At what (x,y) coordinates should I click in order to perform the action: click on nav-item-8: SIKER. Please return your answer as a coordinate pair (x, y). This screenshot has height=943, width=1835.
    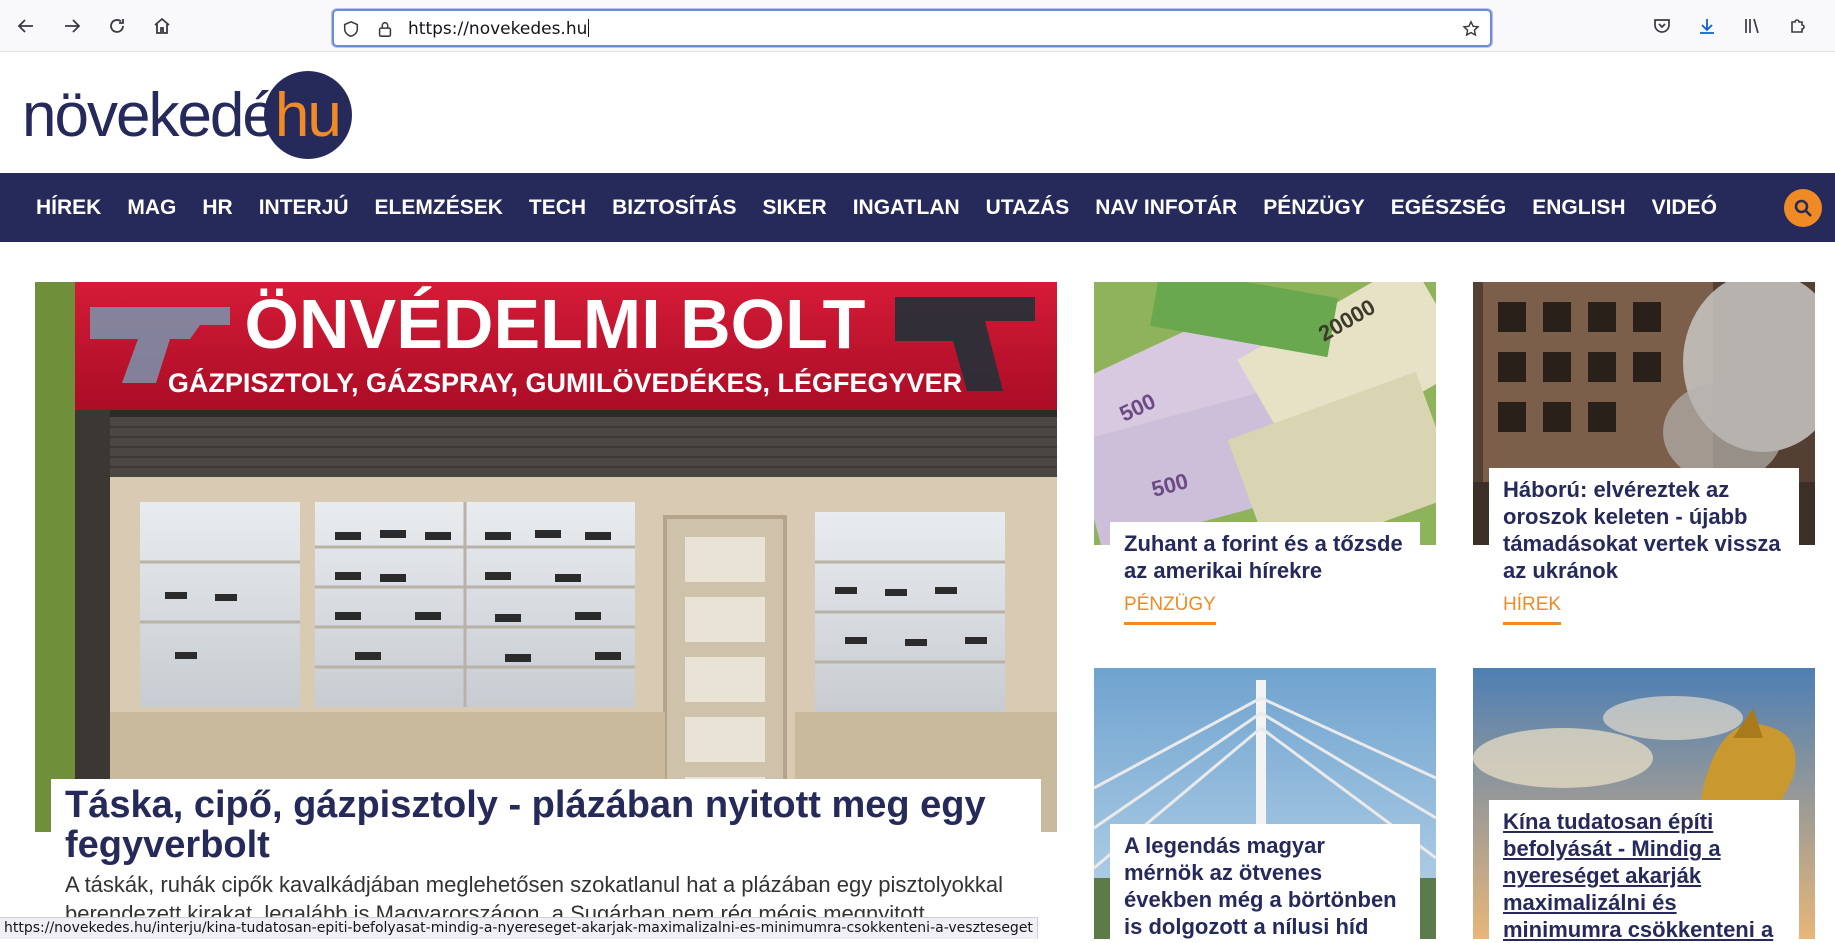
    Looking at the image, I should click on (795, 208).